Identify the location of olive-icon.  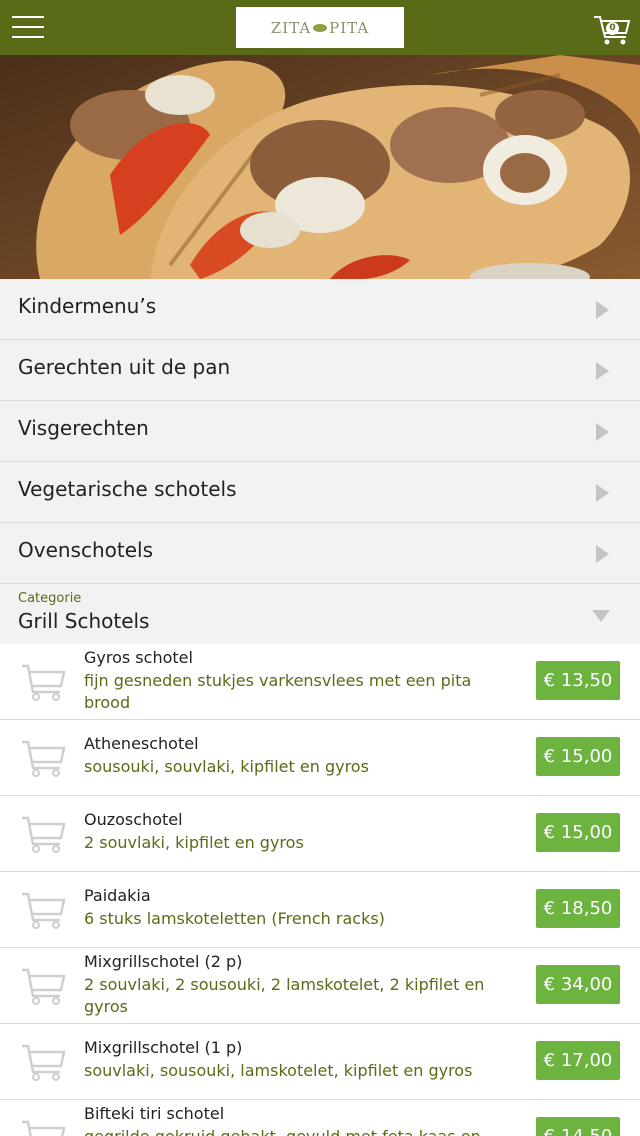
(320, 27).